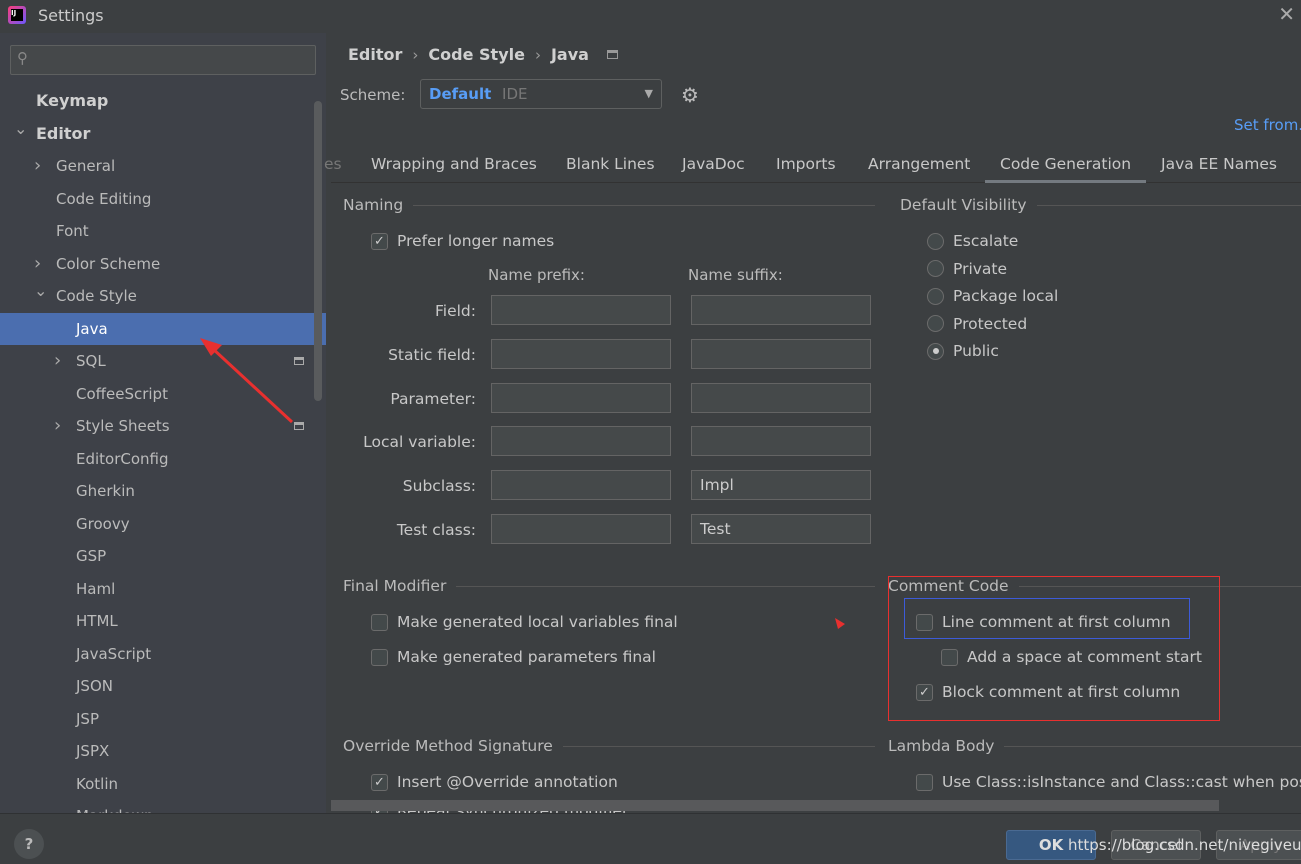 This screenshot has height=864, width=1301. I want to click on watermark: https://blog.csdn.net/nivegiveup, so click(1184, 845).